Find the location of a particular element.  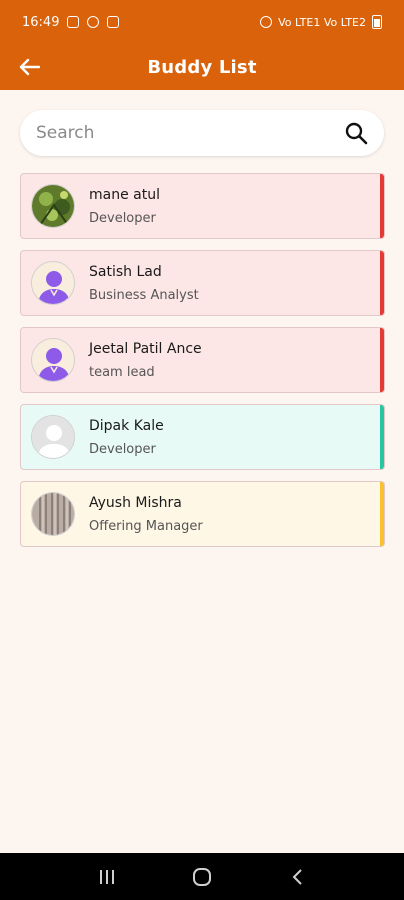

alarm-icon is located at coordinates (266, 22).